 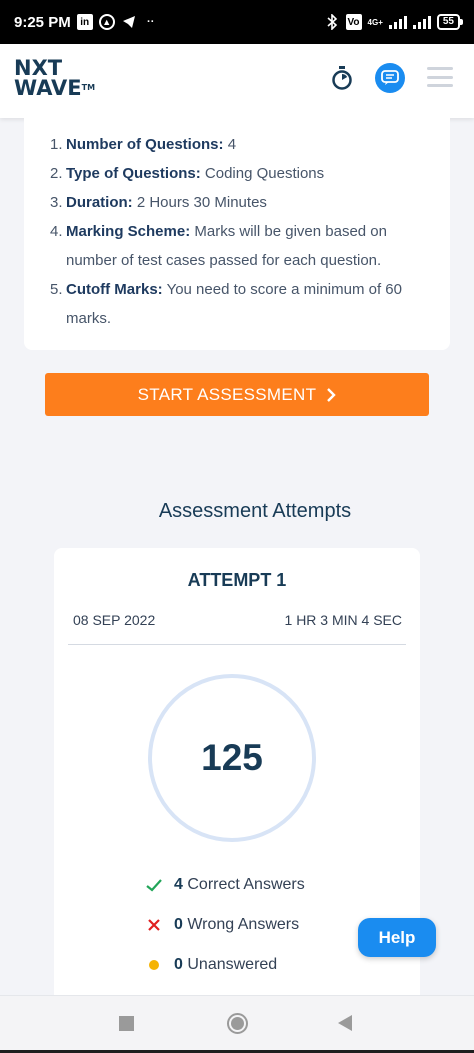 I want to click on wrong-answers: 0 Wrong Answers, so click(x=222, y=925).